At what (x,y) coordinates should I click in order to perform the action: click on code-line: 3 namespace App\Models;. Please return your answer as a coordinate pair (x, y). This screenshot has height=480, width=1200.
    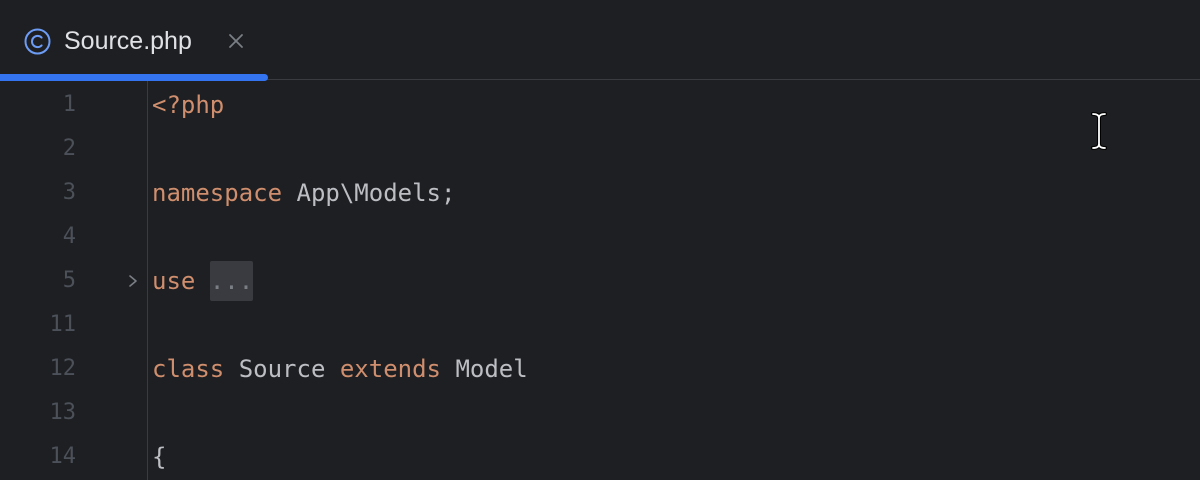
    Looking at the image, I should click on (600, 193).